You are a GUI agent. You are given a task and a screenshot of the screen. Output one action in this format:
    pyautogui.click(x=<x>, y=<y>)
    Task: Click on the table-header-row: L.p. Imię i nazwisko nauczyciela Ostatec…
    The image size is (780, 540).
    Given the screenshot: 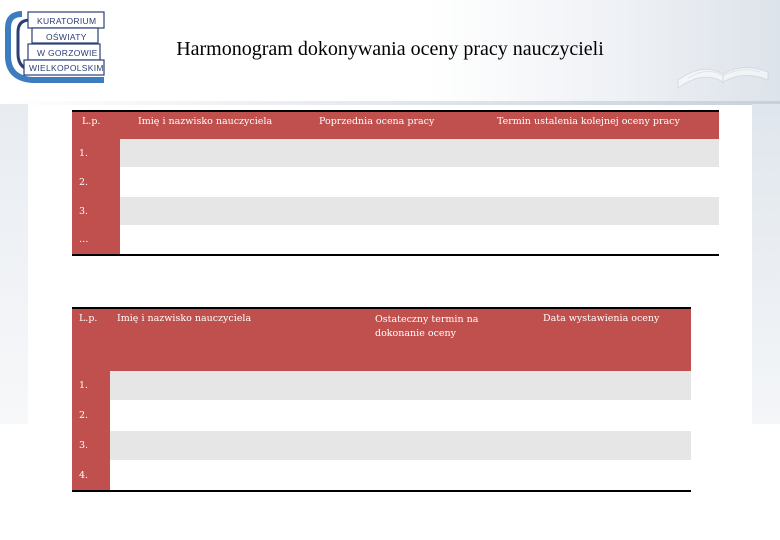 What is the action you would take?
    pyautogui.click(x=381, y=339)
    